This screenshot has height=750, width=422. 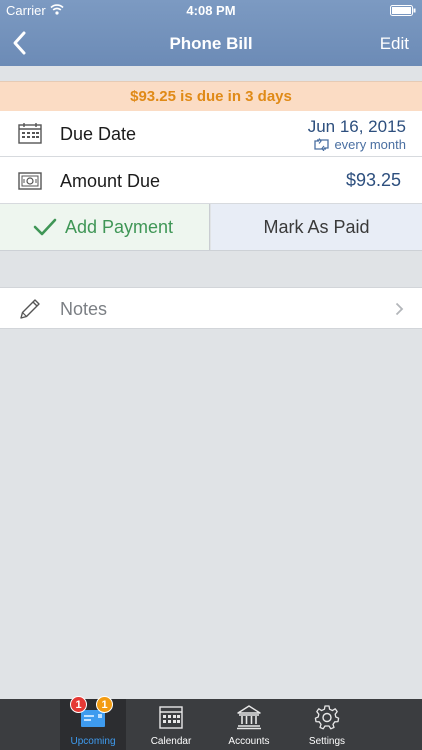 What do you see at coordinates (93, 741) in the screenshot?
I see `tab-upcoming-label: Upcoming` at bounding box center [93, 741].